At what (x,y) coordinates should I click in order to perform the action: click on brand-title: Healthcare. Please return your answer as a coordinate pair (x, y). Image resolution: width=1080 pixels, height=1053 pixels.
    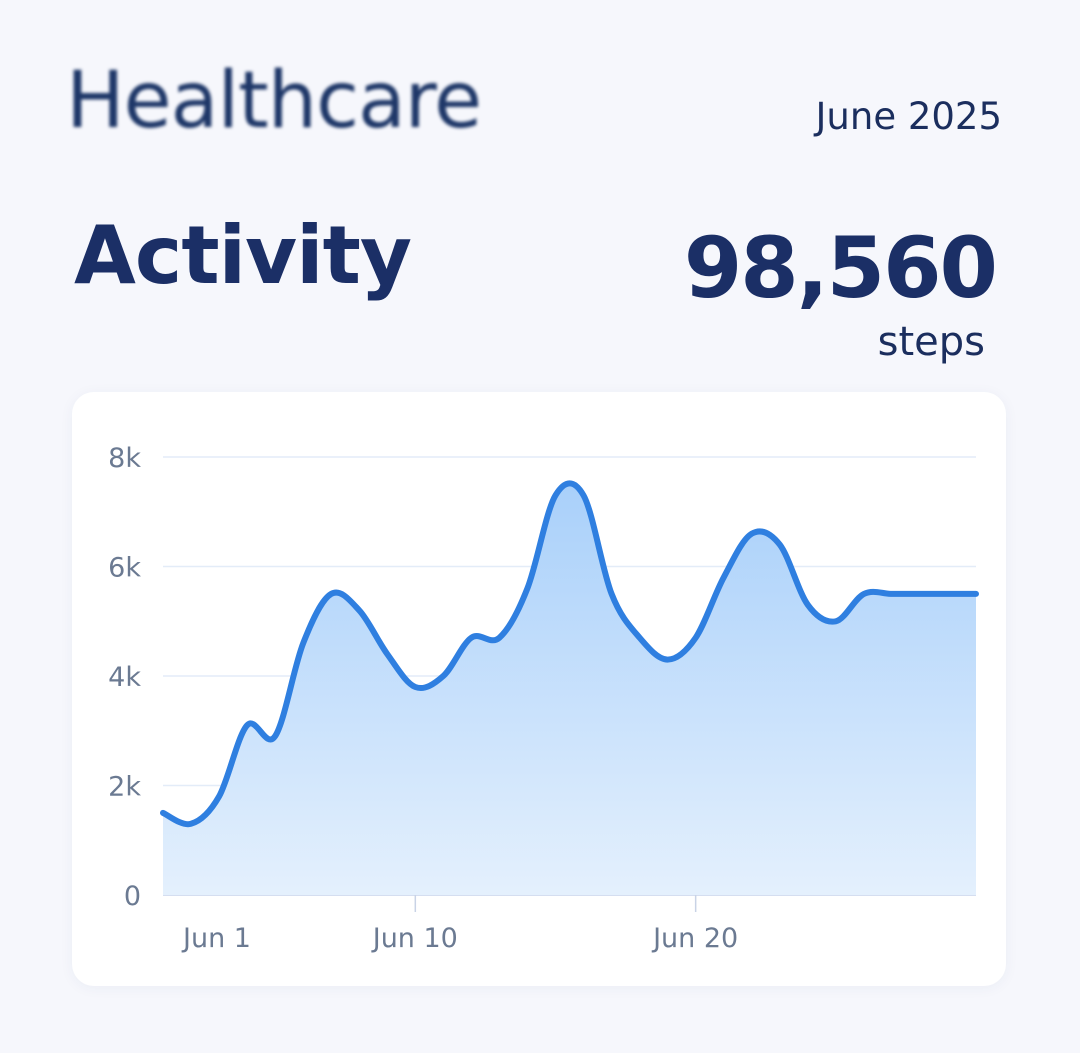
    Looking at the image, I should click on (274, 101).